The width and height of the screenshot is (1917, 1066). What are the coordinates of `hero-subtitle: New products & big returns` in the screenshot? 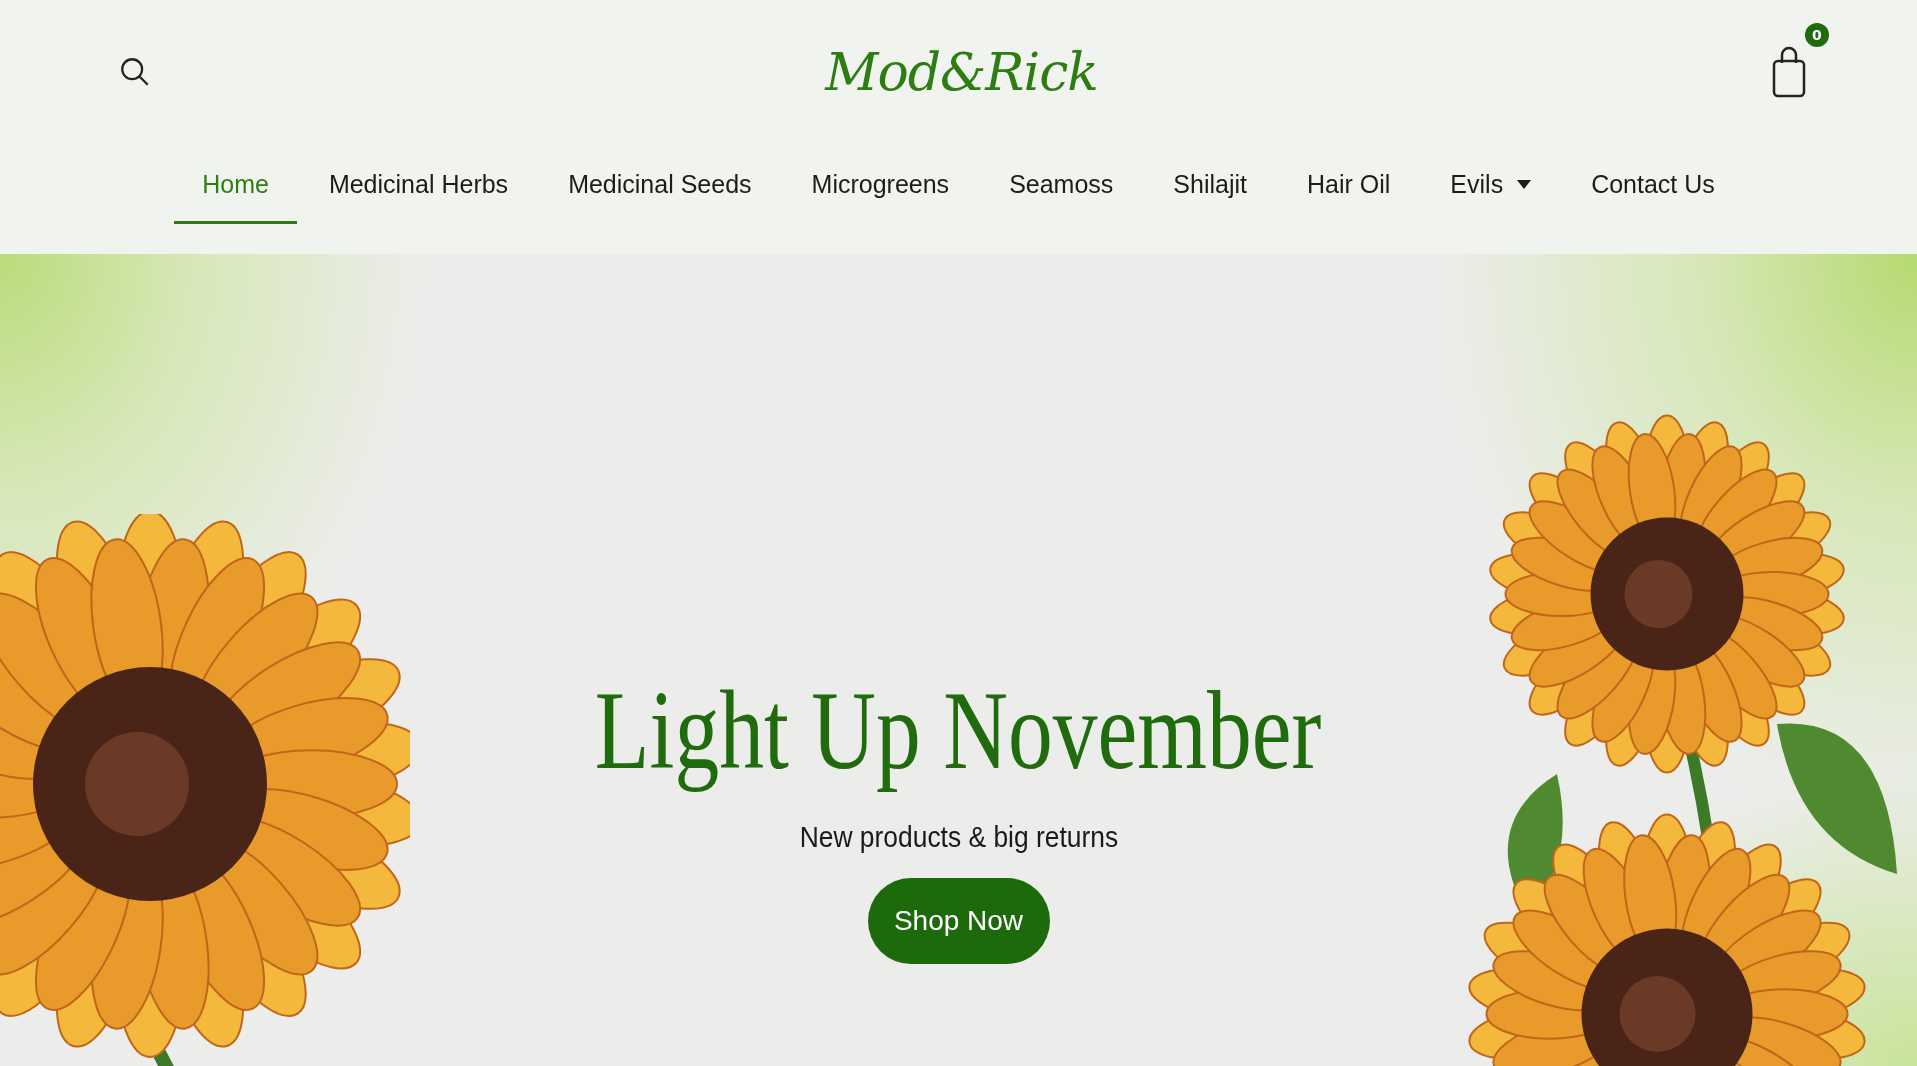 It's located at (958, 837).